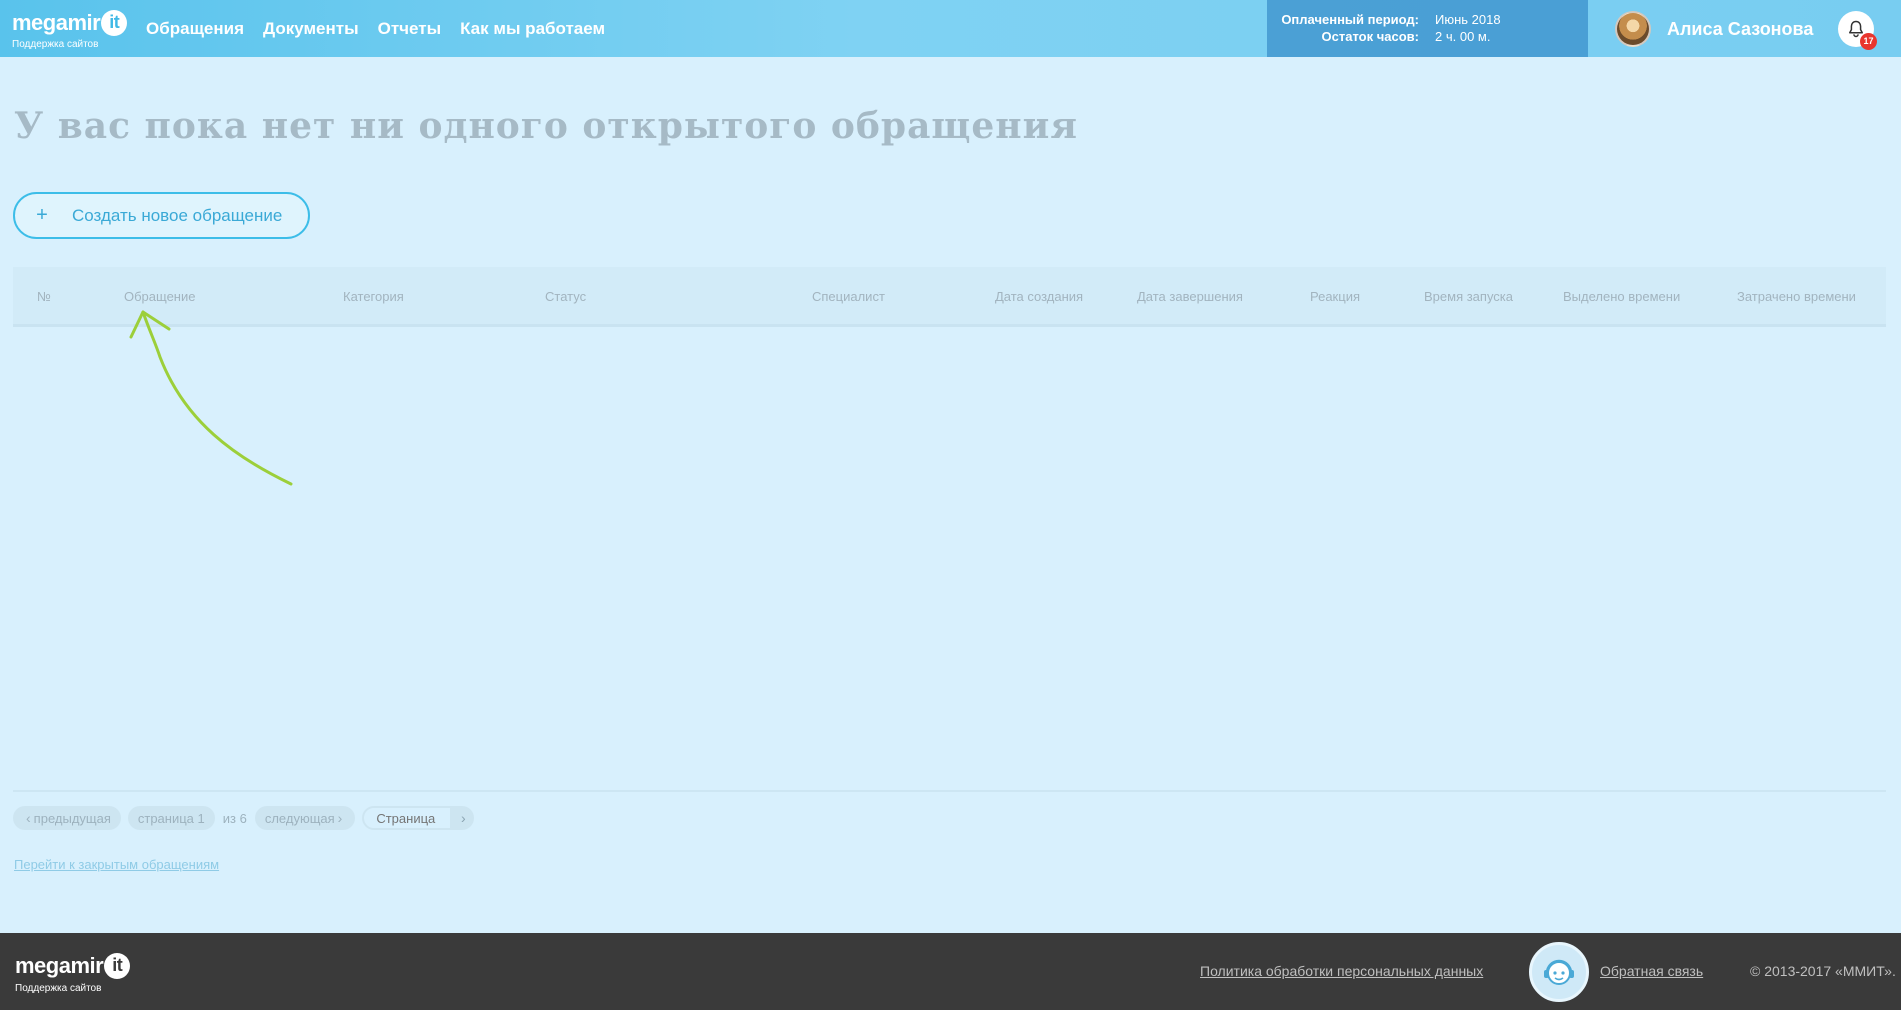 Image resolution: width=1901 pixels, height=1010 pixels. Describe the element at coordinates (848, 296) in the screenshot. I see `column-specialist: Специалист` at that location.